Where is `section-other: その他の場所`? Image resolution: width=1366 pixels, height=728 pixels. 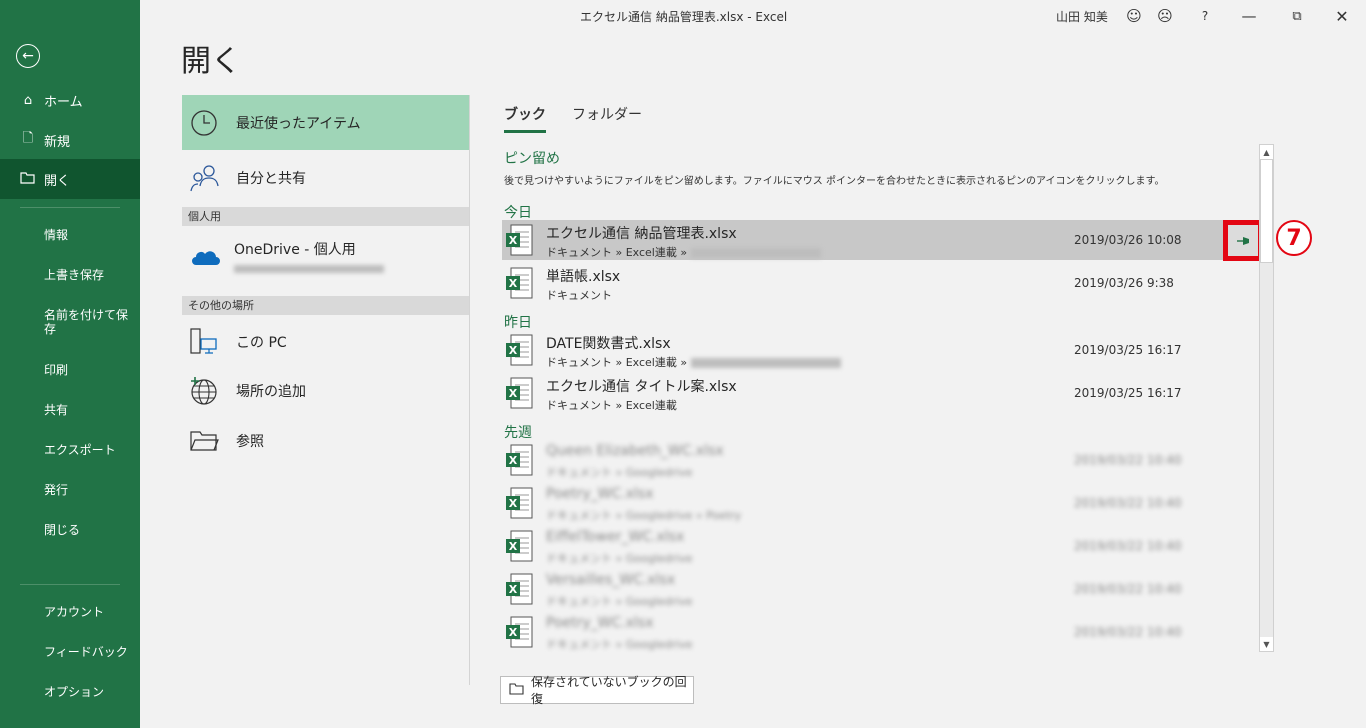
section-other: その他の場所 is located at coordinates (325, 305).